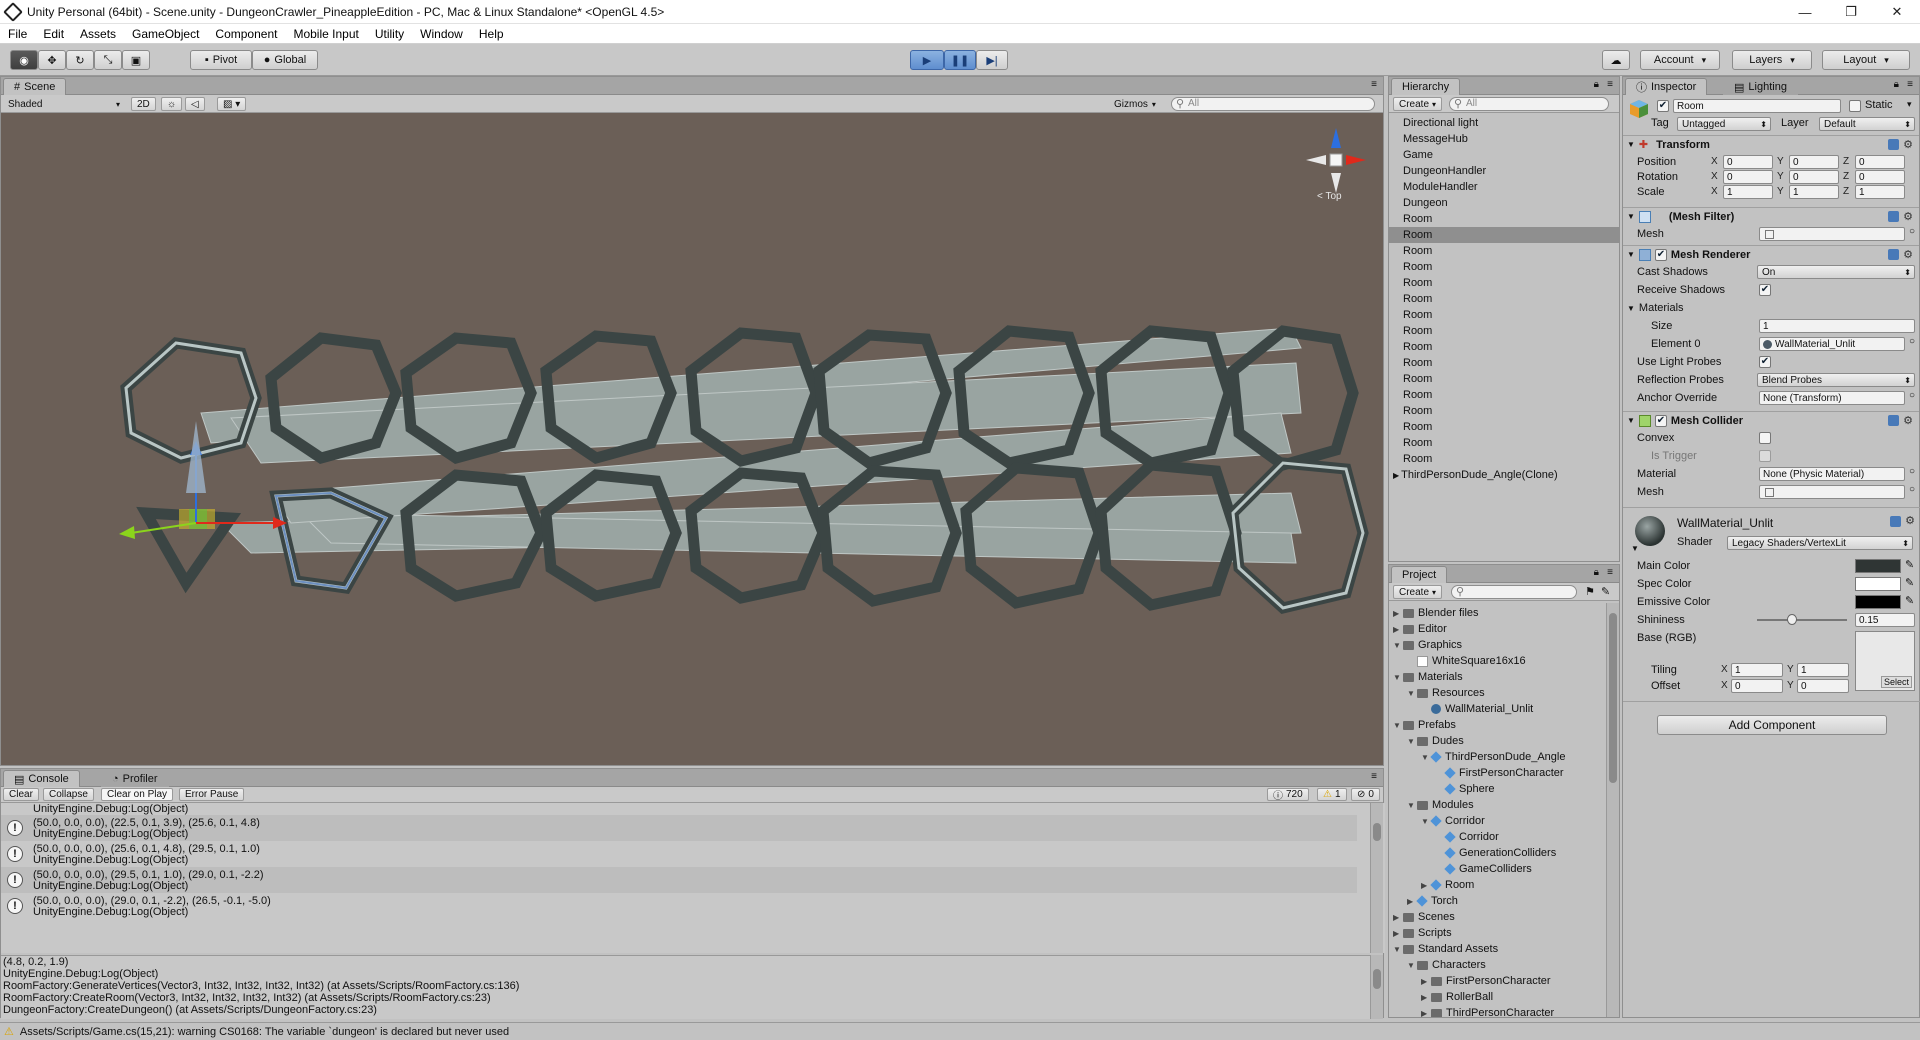 This screenshot has height=1040, width=1920. What do you see at coordinates (1435, 741) in the screenshot?
I see `project-item: ▼ Dudes` at bounding box center [1435, 741].